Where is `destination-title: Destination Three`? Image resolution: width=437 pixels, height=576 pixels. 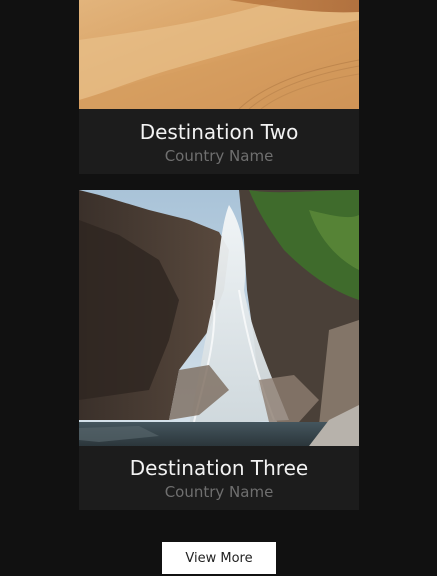
destination-title: Destination Three is located at coordinates (219, 468).